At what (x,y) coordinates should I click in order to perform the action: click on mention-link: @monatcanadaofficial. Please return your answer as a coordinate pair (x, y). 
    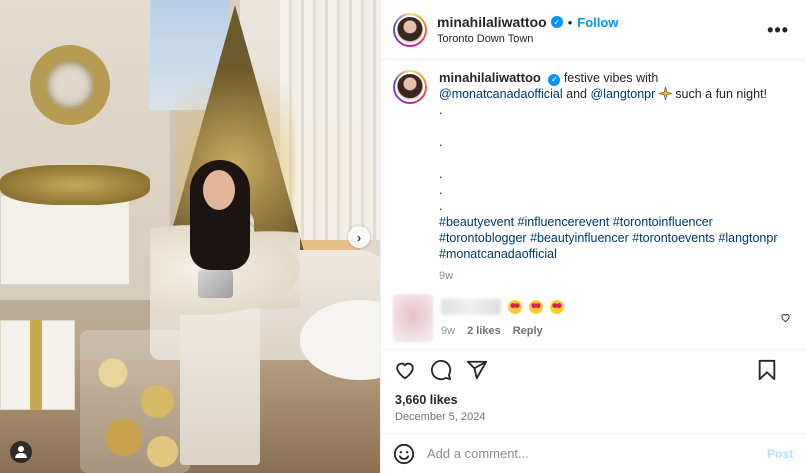
    Looking at the image, I should click on (501, 94).